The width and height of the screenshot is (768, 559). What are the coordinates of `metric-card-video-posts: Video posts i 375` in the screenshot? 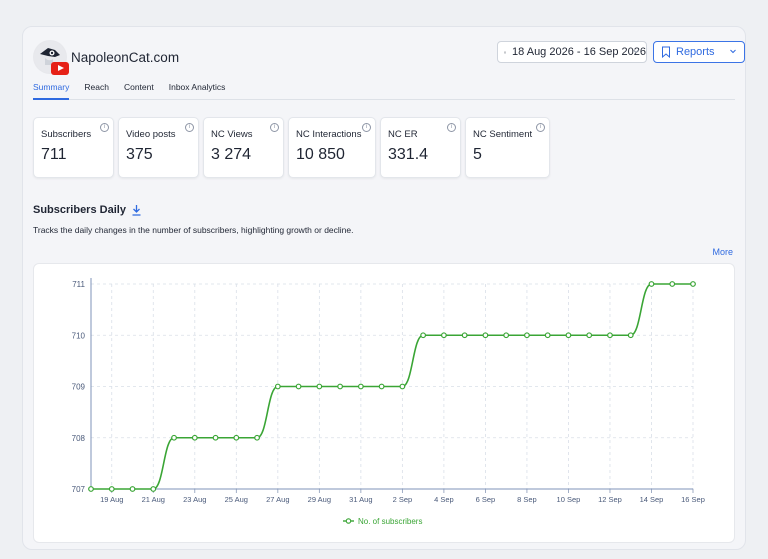 It's located at (158, 147).